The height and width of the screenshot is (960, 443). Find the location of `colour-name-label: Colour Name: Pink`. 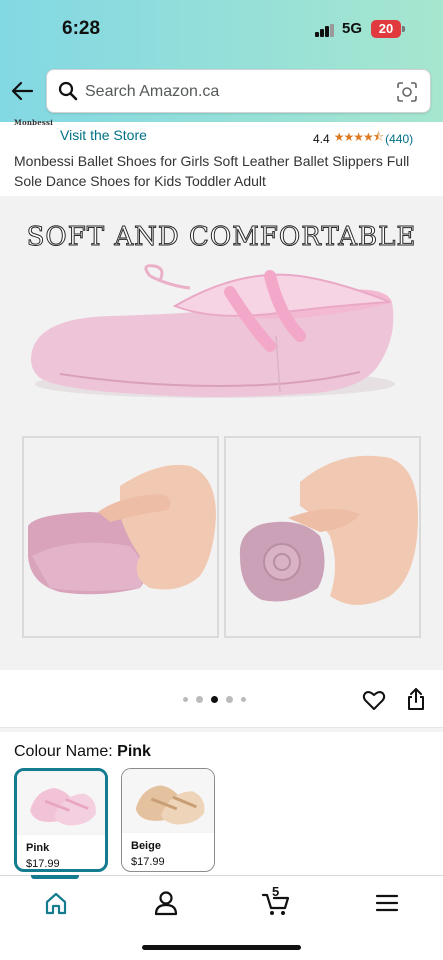

colour-name-label: Colour Name: Pink is located at coordinates (82, 752).